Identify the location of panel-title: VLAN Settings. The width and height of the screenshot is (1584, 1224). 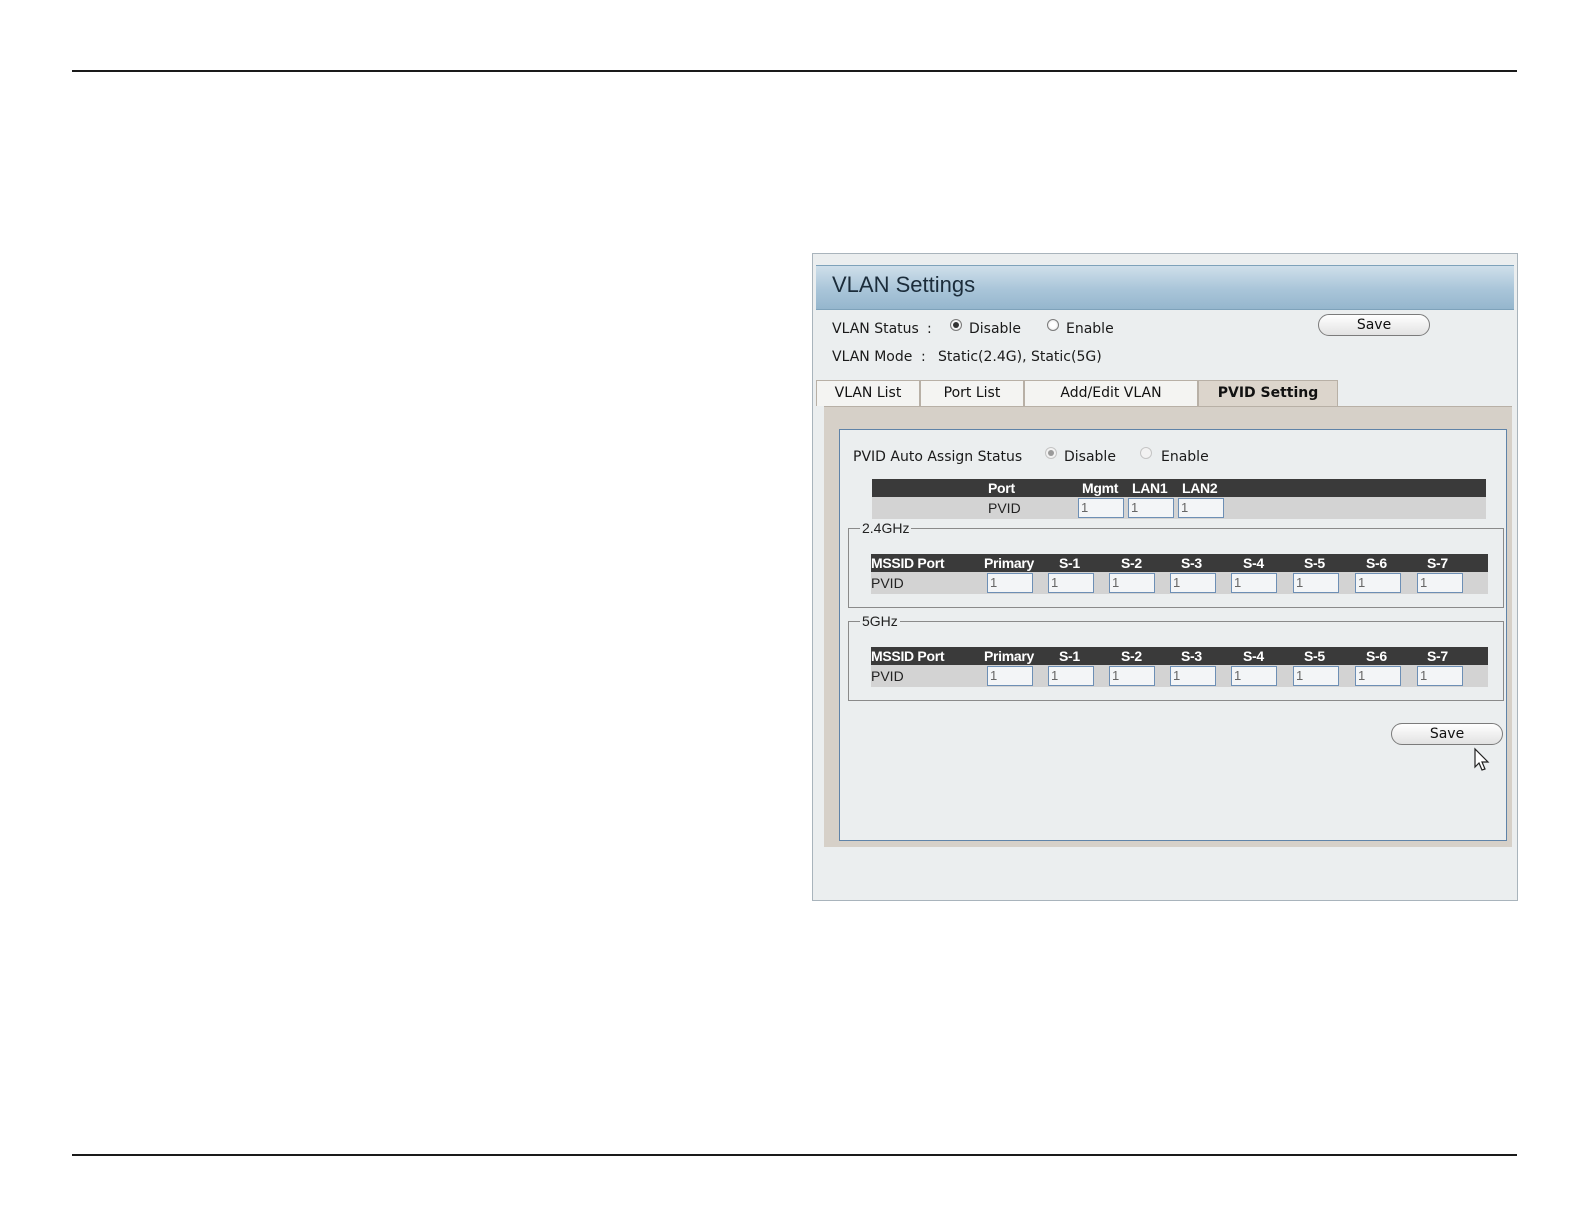
(904, 284).